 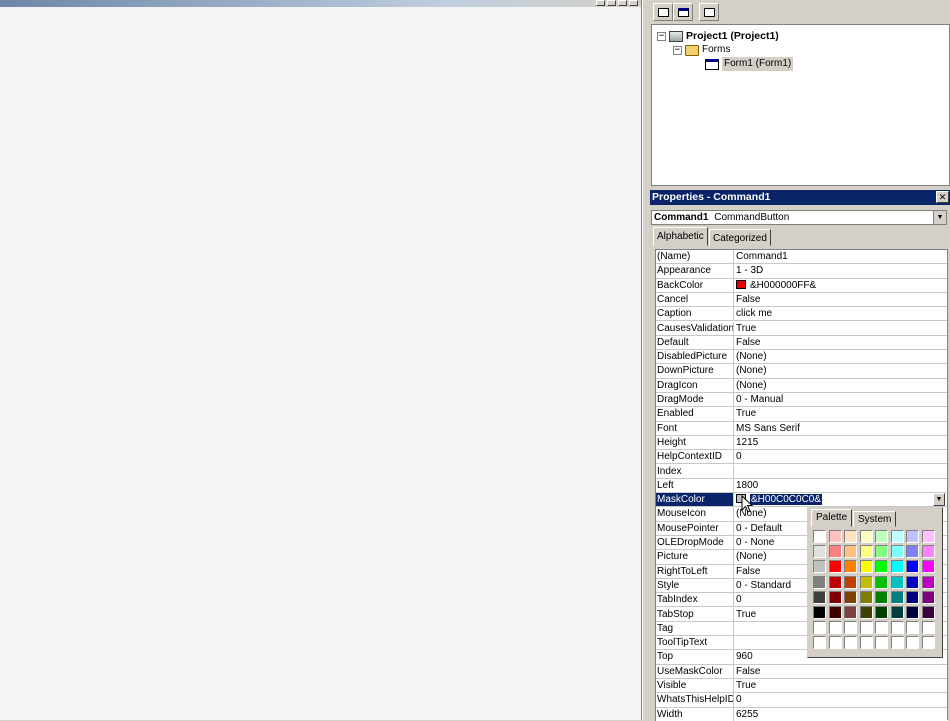 What do you see at coordinates (832, 518) in the screenshot?
I see `tab-palette: Palette` at bounding box center [832, 518].